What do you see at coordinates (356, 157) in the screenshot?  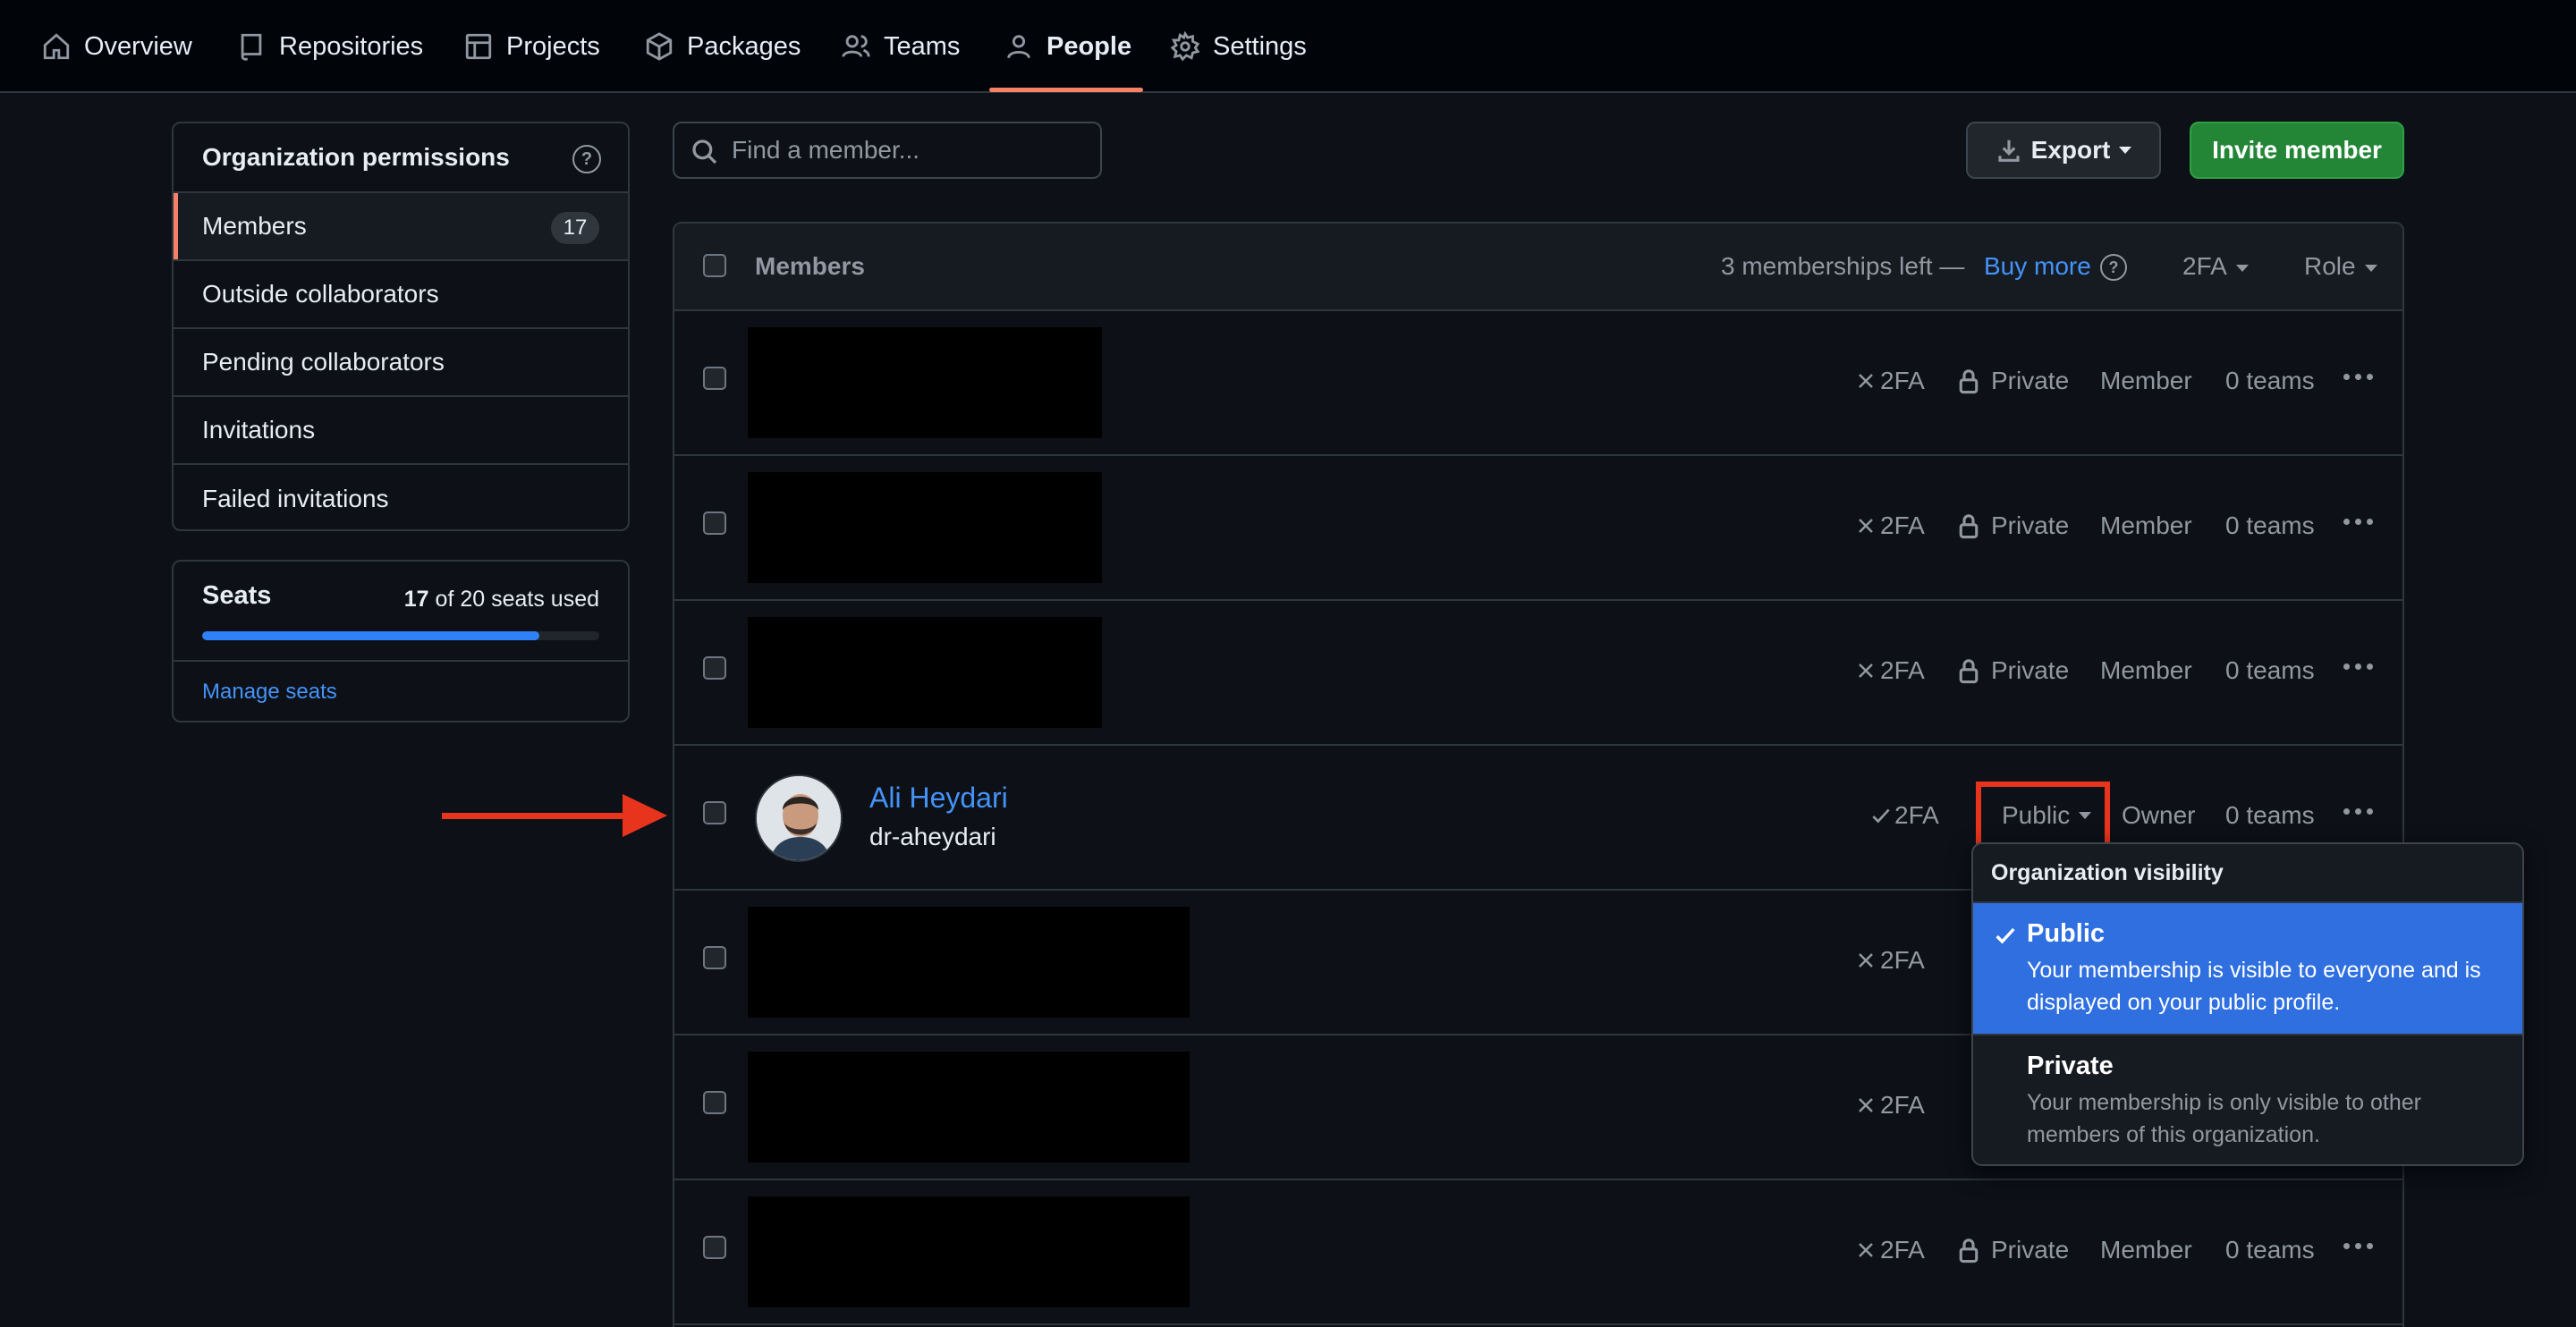 I see `permissions-title: Organization permissions` at bounding box center [356, 157].